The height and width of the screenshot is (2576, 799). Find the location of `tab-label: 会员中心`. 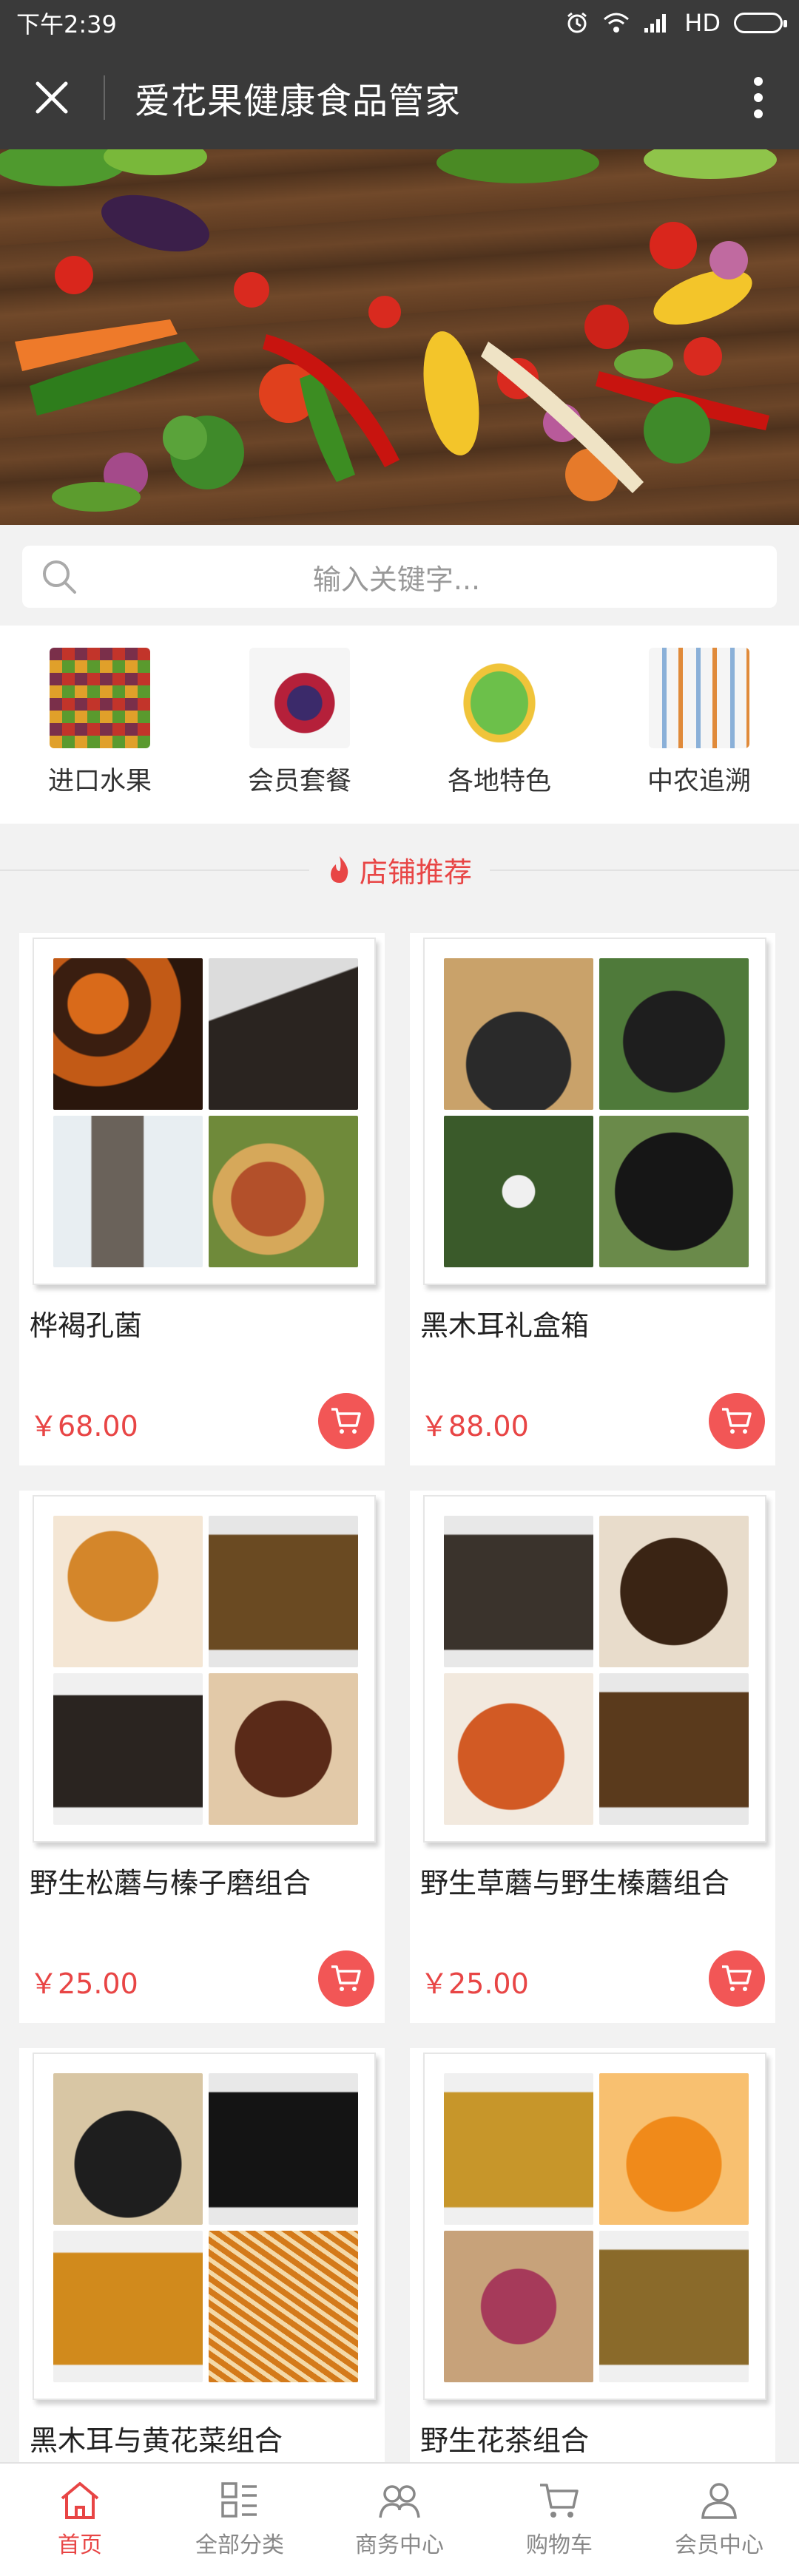

tab-label: 会员中心 is located at coordinates (719, 2545).